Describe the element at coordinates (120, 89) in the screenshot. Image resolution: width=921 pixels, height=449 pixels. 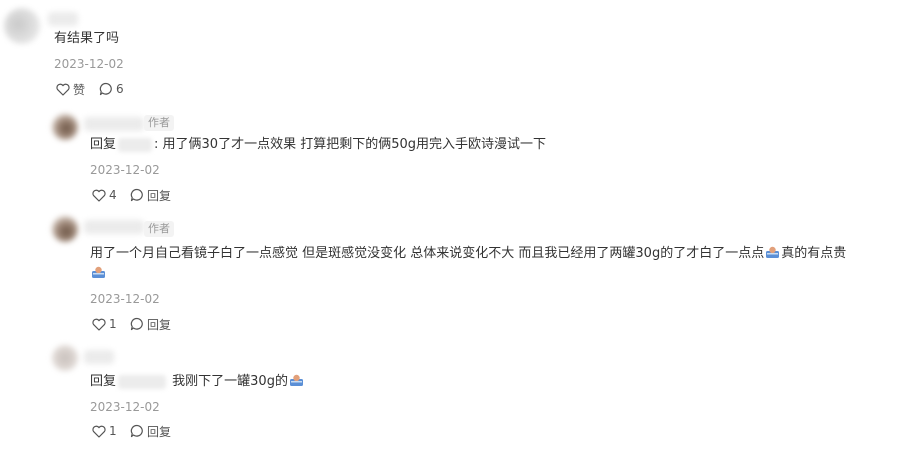
I see `reply-count: 6` at that location.